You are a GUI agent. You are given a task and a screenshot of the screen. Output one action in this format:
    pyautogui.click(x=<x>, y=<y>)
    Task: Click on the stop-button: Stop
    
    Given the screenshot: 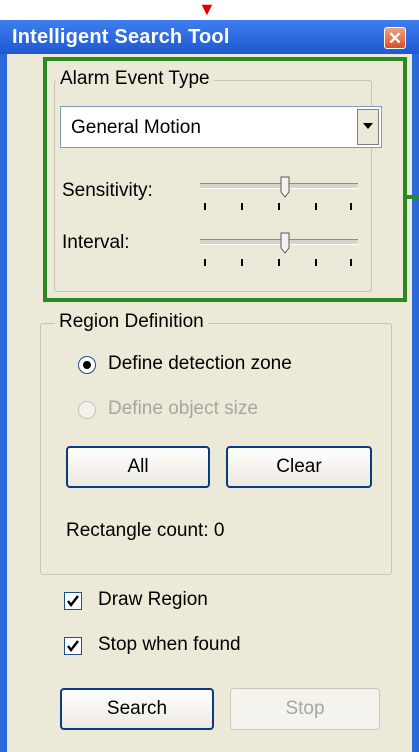 What is the action you would take?
    pyautogui.click(x=305, y=709)
    